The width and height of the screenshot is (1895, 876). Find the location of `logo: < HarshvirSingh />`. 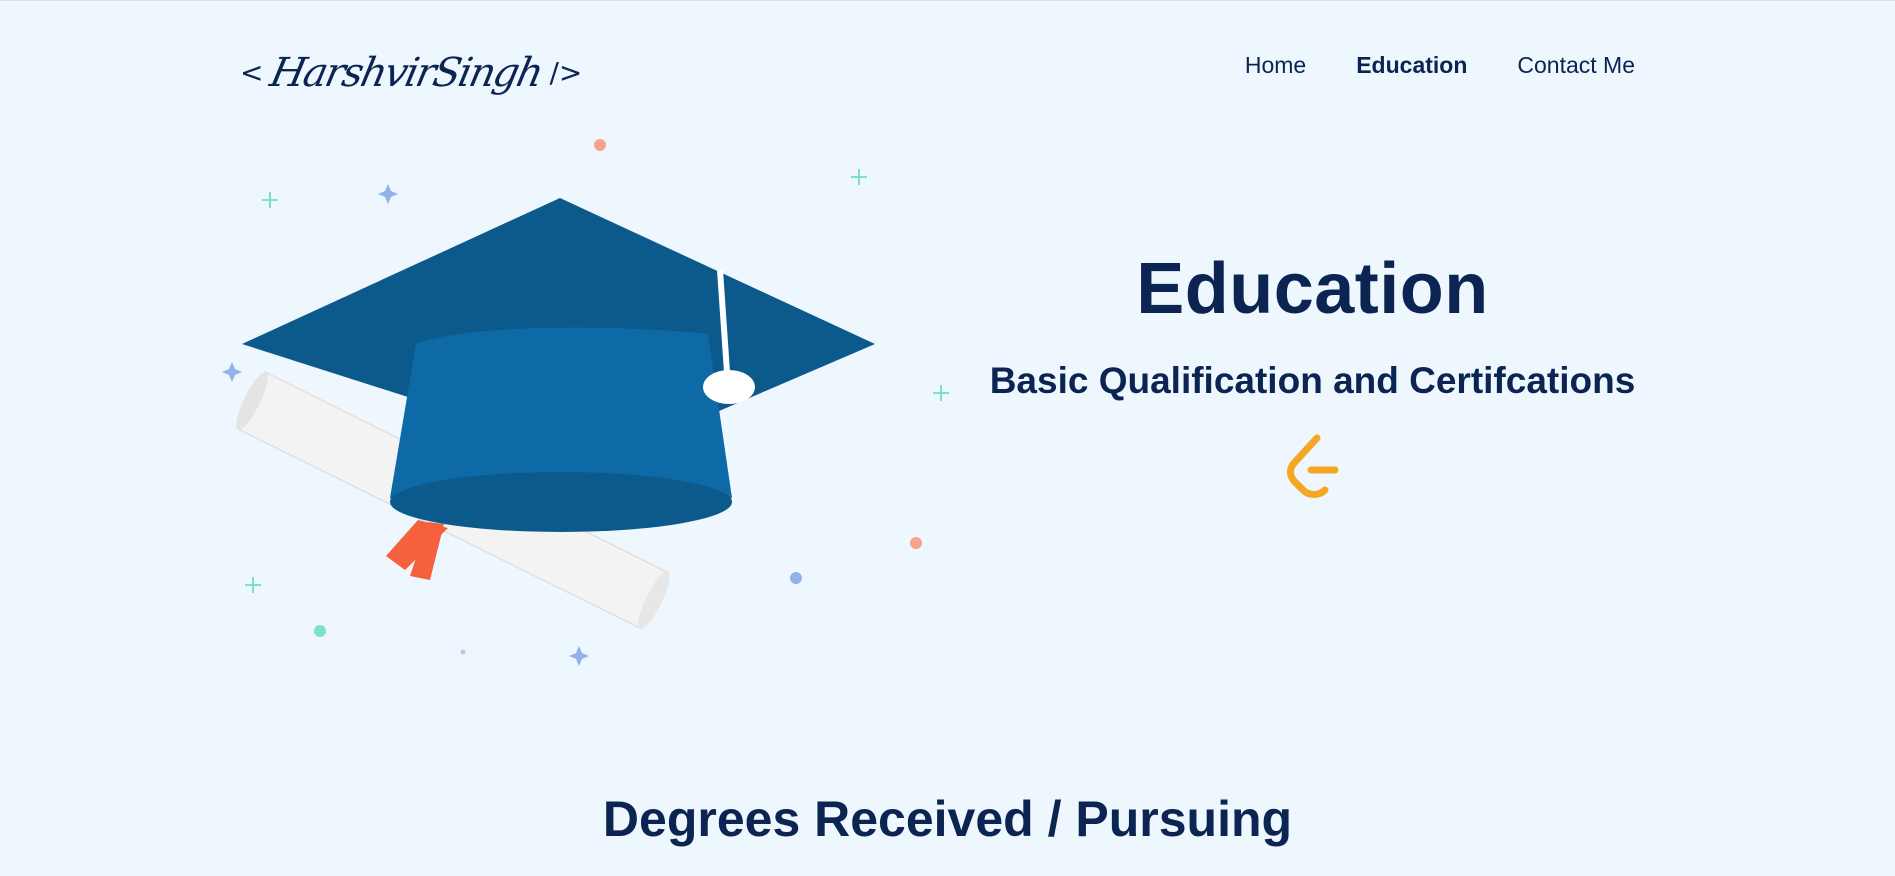

logo: < HarshvirSingh /> is located at coordinates (411, 73).